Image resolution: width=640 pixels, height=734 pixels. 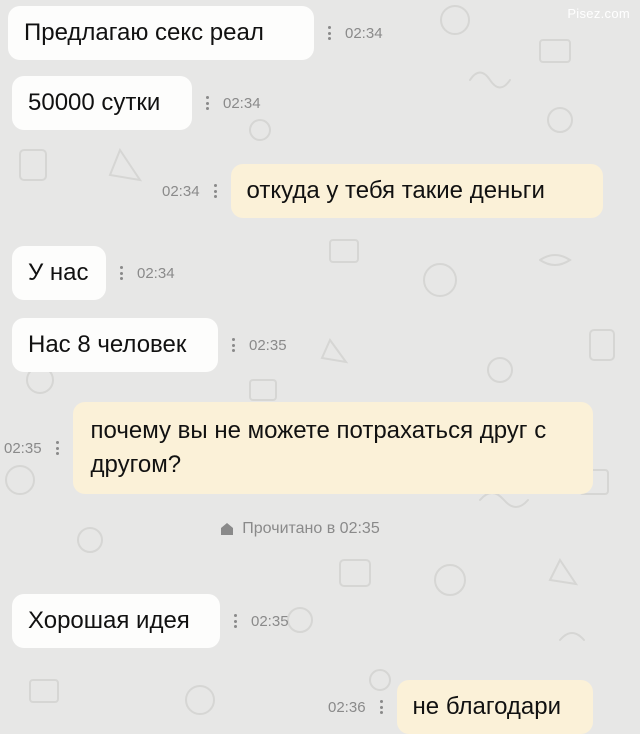 I want to click on message-bubble-incoming: Хорошая идея, so click(x=116, y=621).